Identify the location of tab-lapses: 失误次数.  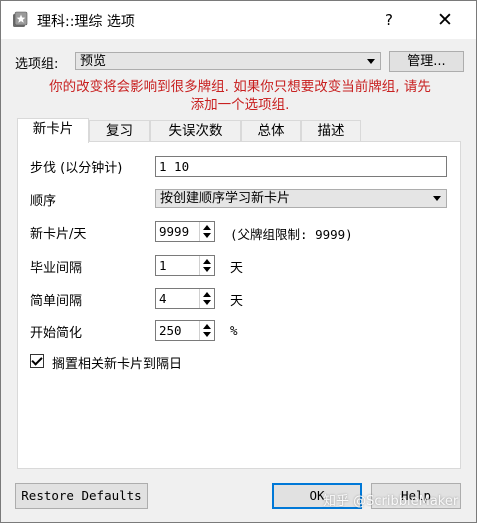
(195, 131).